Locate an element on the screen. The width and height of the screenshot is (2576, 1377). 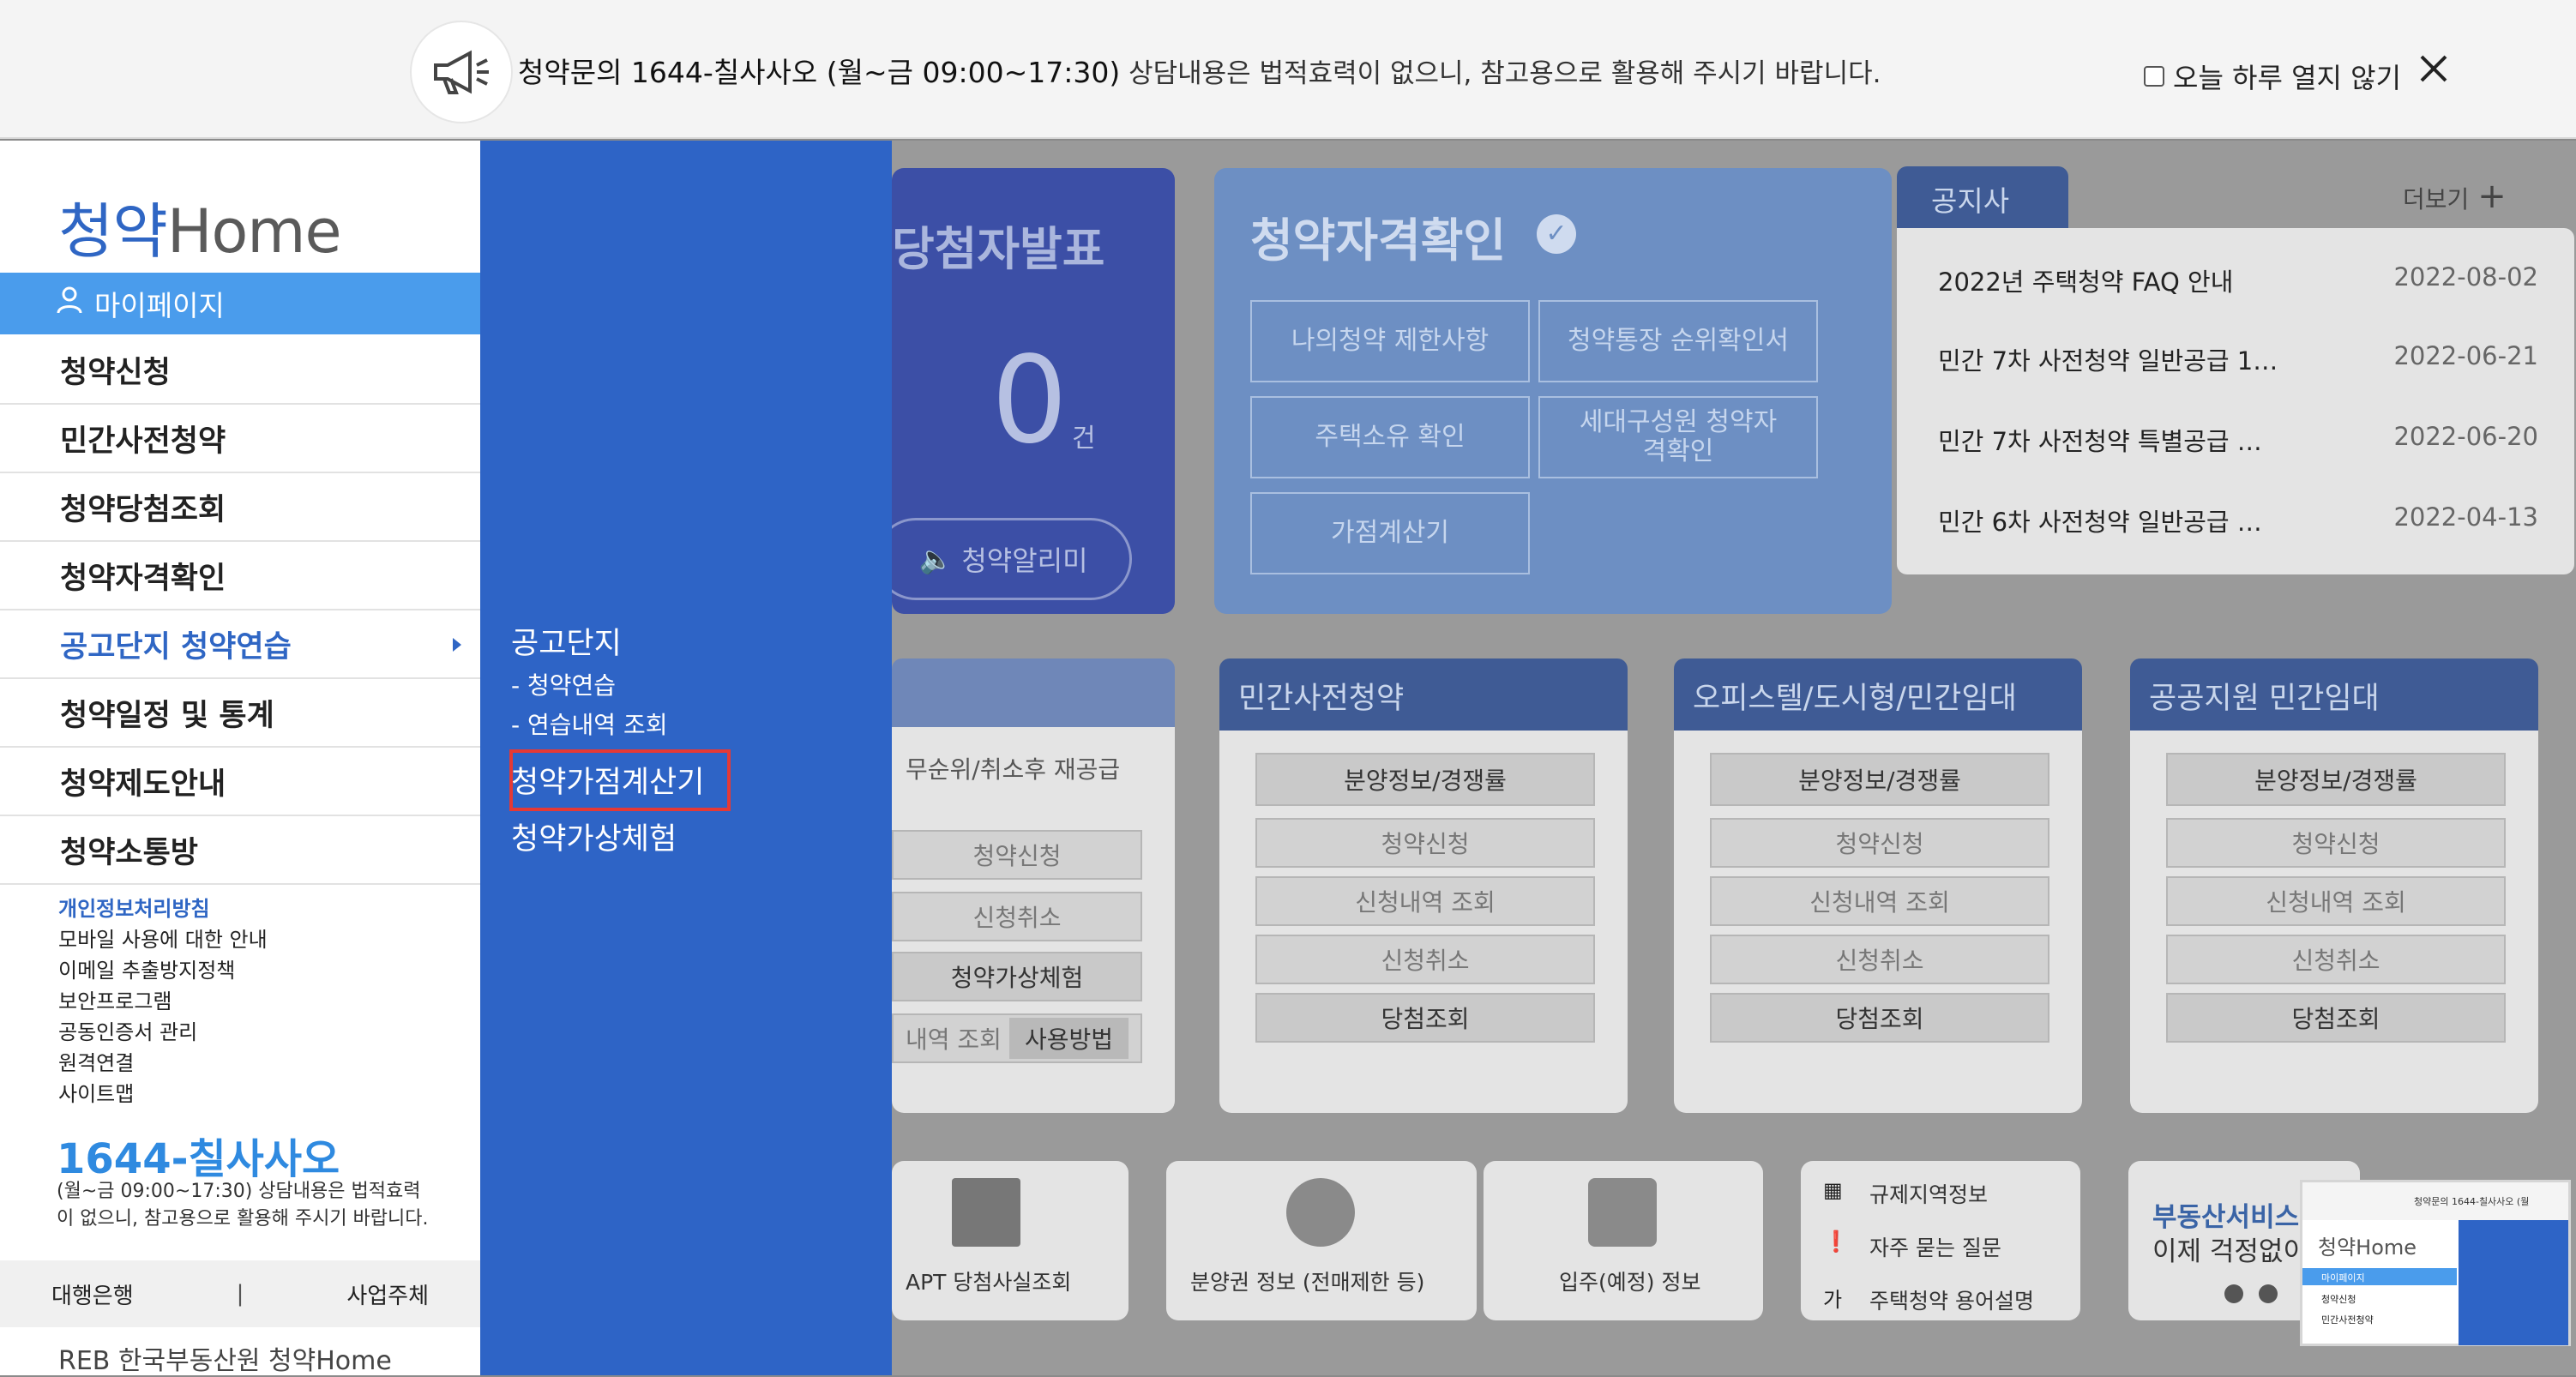
checkbox-box is located at coordinates (2154, 76).